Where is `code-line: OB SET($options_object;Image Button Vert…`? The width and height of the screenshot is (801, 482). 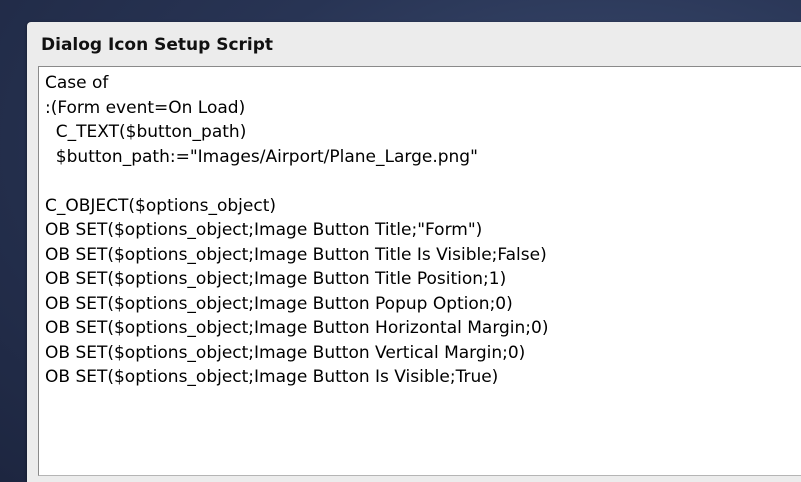 code-line: OB SET($options_object;Image Button Vert… is located at coordinates (423, 353).